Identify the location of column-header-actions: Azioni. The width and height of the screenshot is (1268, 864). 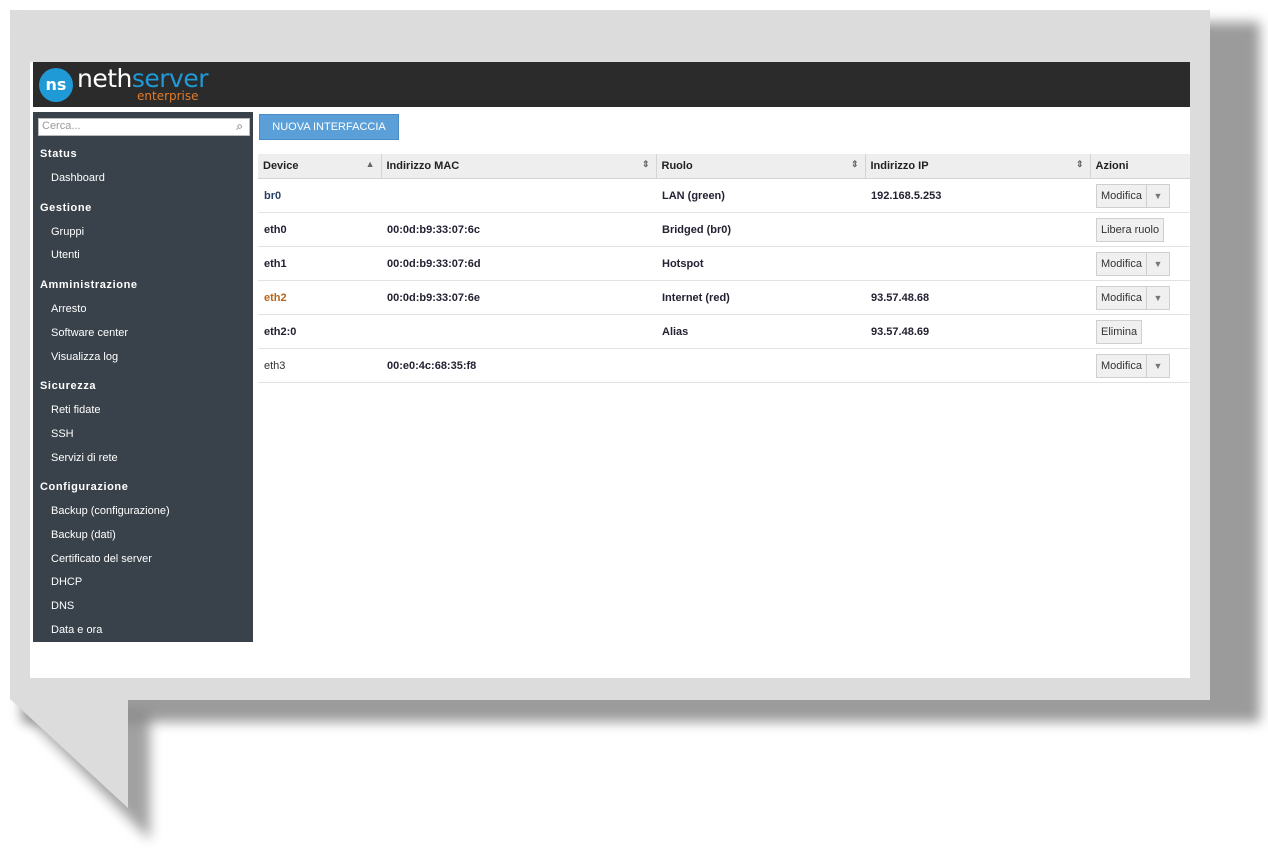
(1140, 166).